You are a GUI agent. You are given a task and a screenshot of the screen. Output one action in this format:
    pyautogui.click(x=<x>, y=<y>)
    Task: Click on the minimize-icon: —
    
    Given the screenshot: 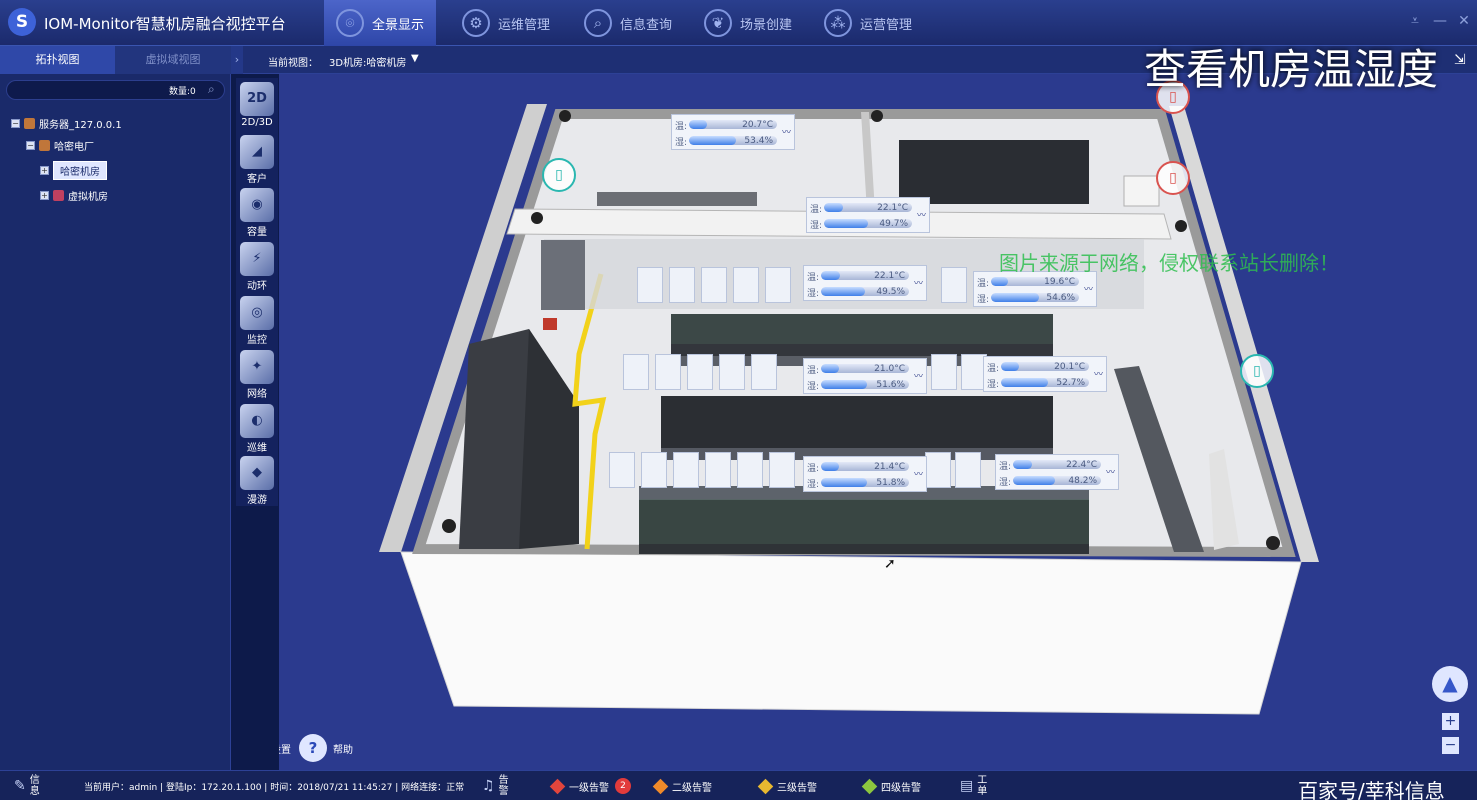 What is the action you would take?
    pyautogui.click(x=1440, y=21)
    